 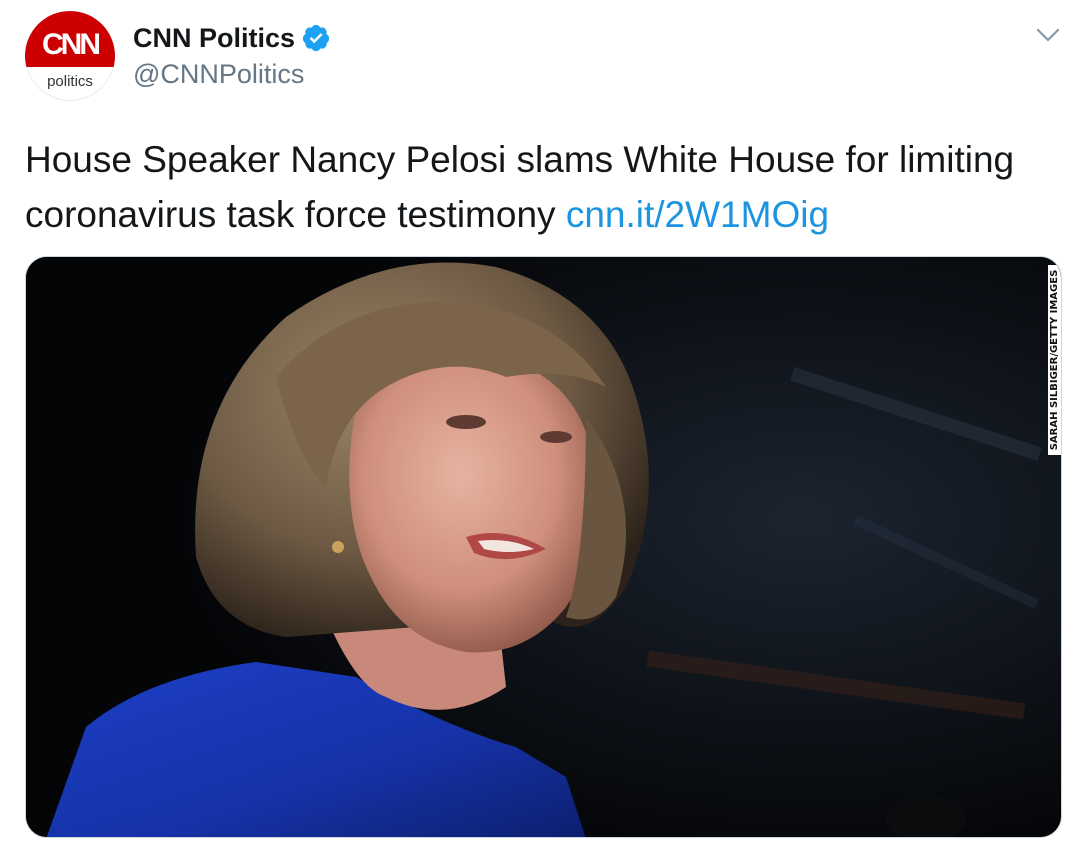 What do you see at coordinates (316, 38) in the screenshot?
I see `verified-badge-icon` at bounding box center [316, 38].